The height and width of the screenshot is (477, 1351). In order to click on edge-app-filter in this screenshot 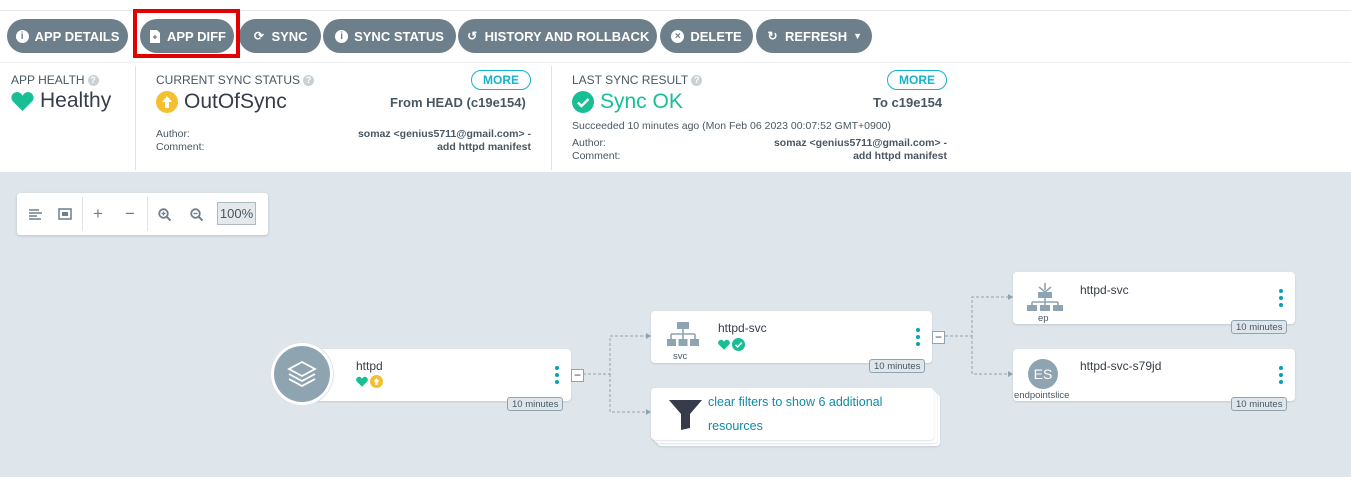, I will do `click(630, 393)`.